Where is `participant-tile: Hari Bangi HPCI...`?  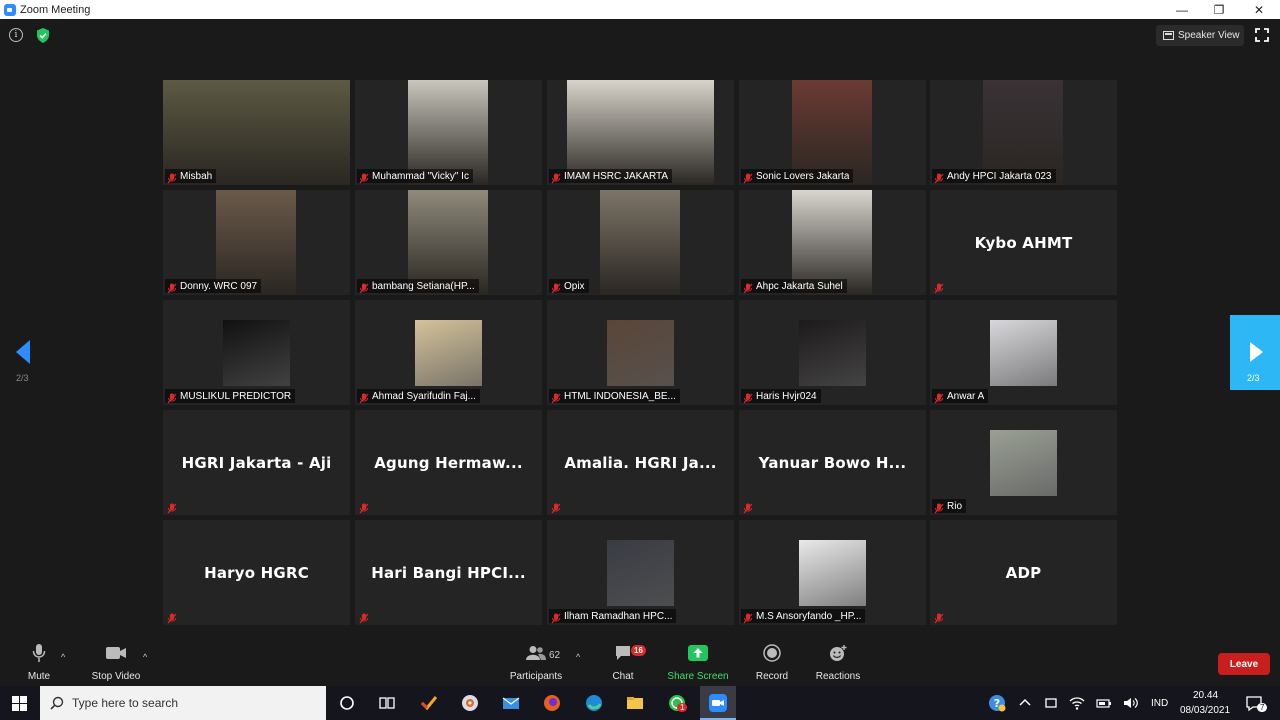
participant-tile: Hari Bangi HPCI... is located at coordinates (448, 572).